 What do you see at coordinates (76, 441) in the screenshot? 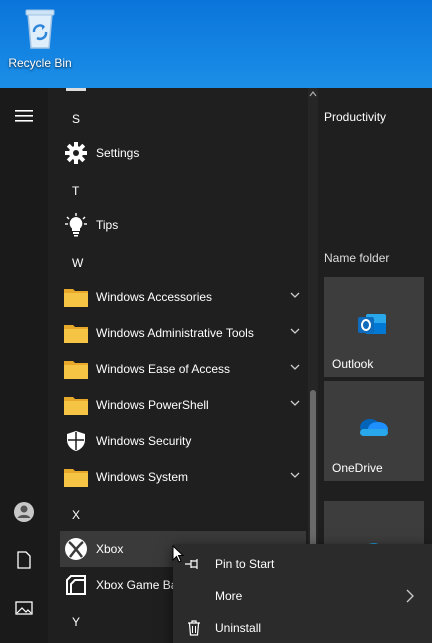
I see `shield-icon` at bounding box center [76, 441].